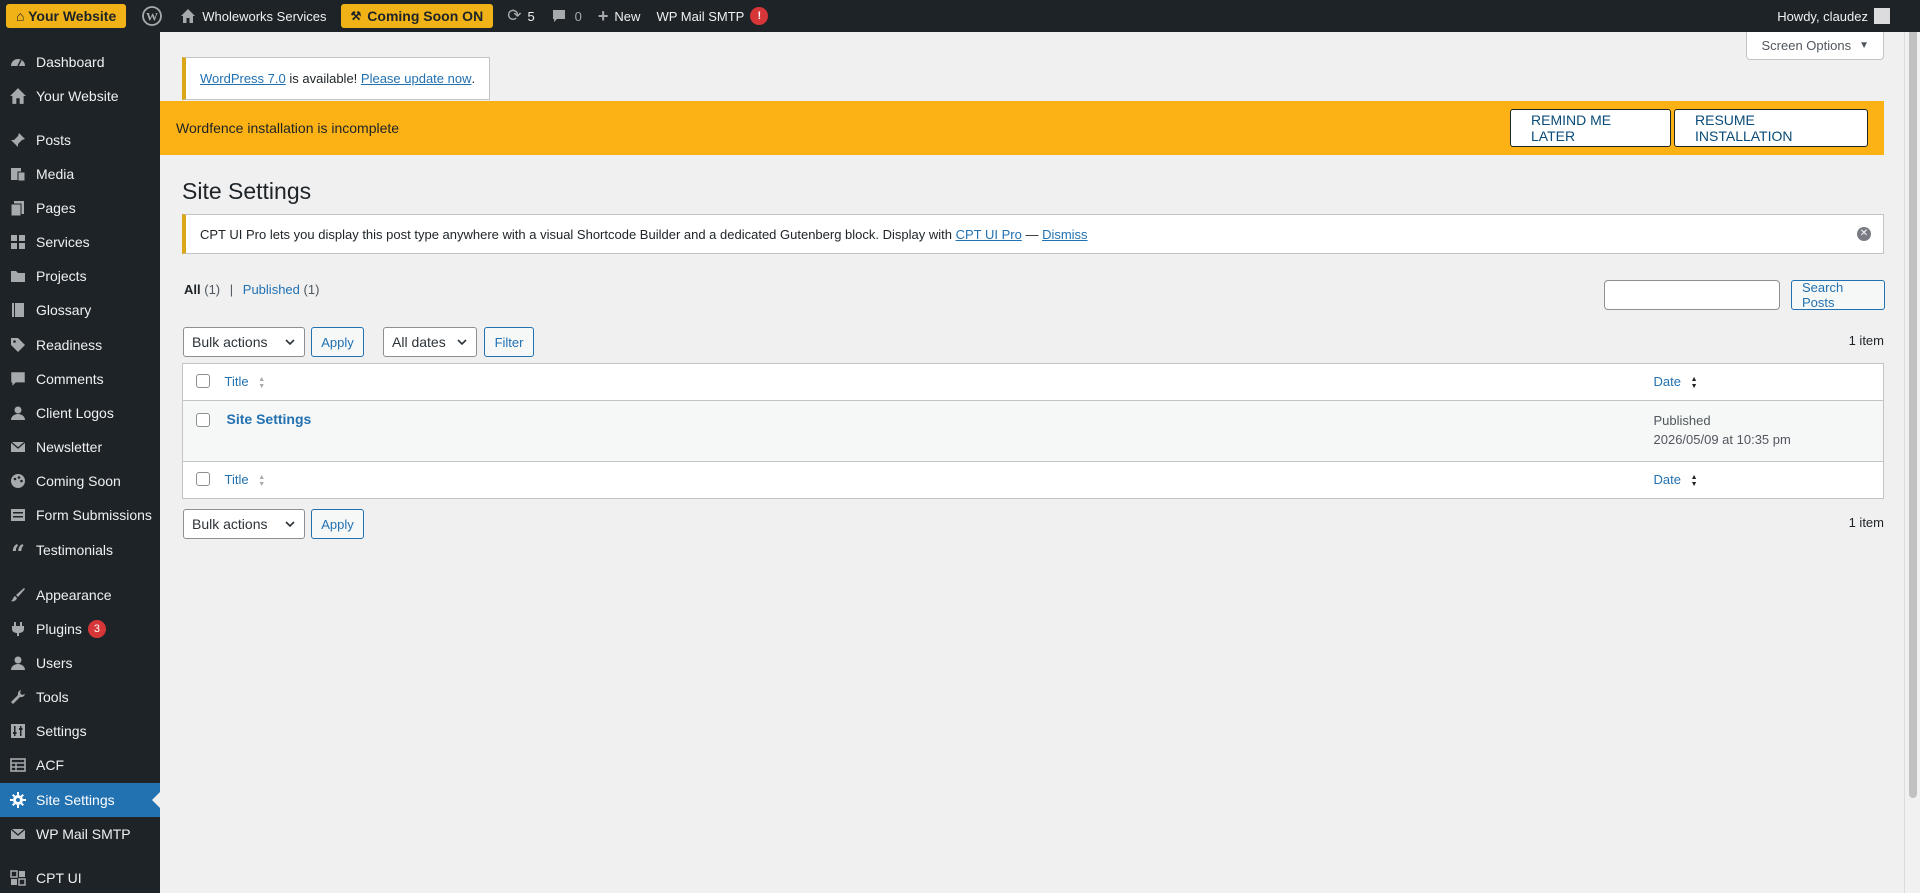  I want to click on sidebar-item-your-website: Your Website, so click(80, 96).